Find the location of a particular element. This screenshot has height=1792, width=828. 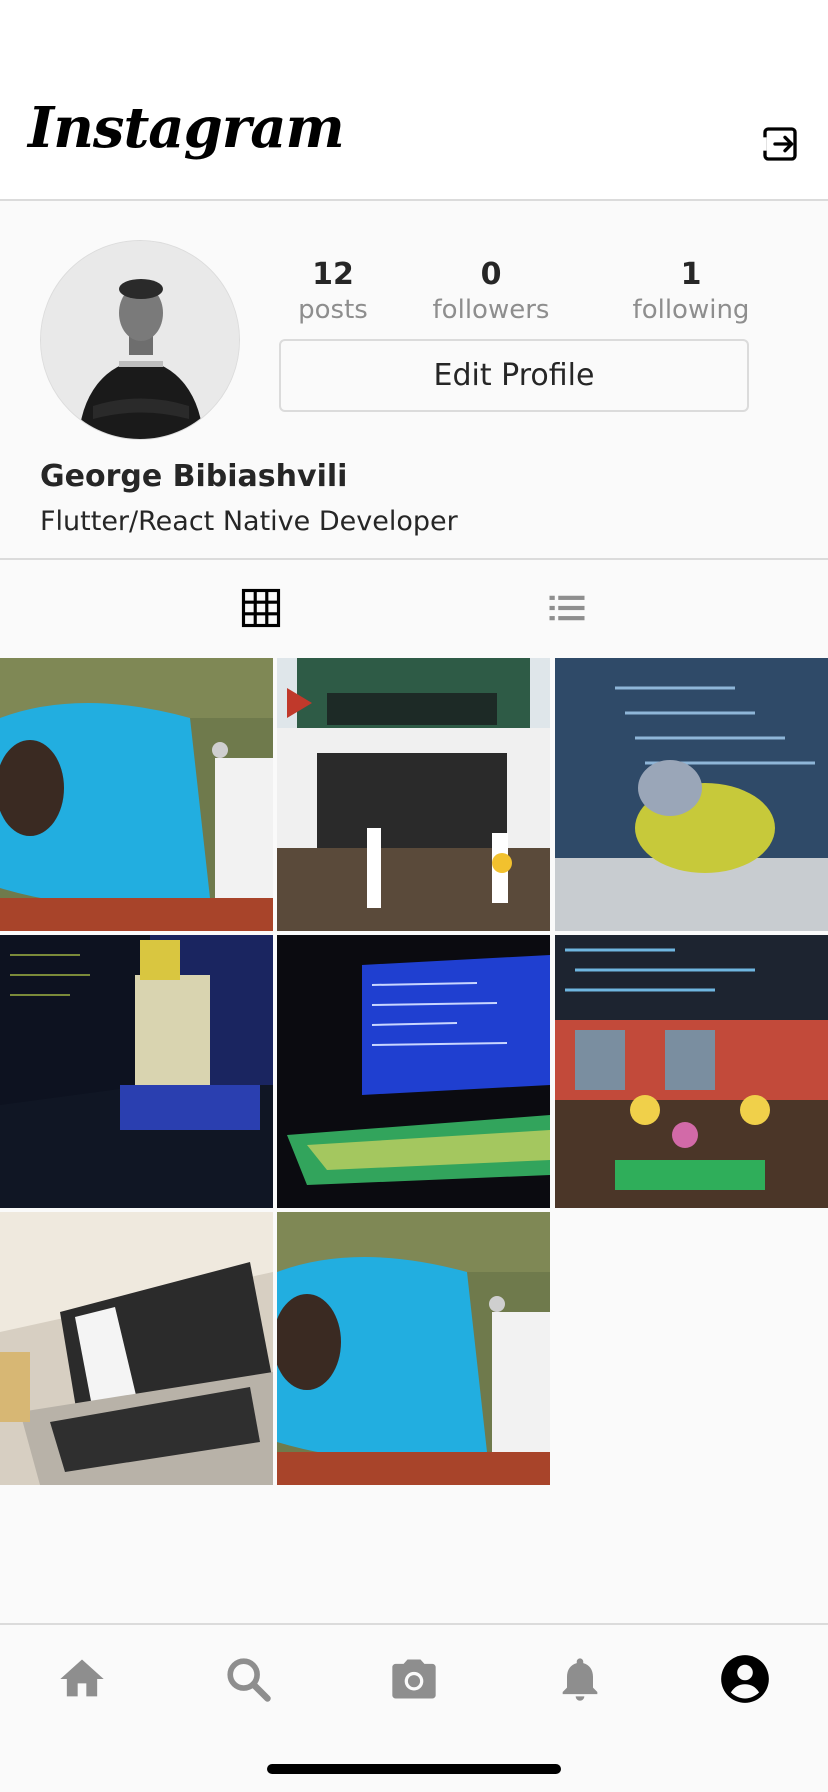

posts-label: posts is located at coordinates (333, 310).